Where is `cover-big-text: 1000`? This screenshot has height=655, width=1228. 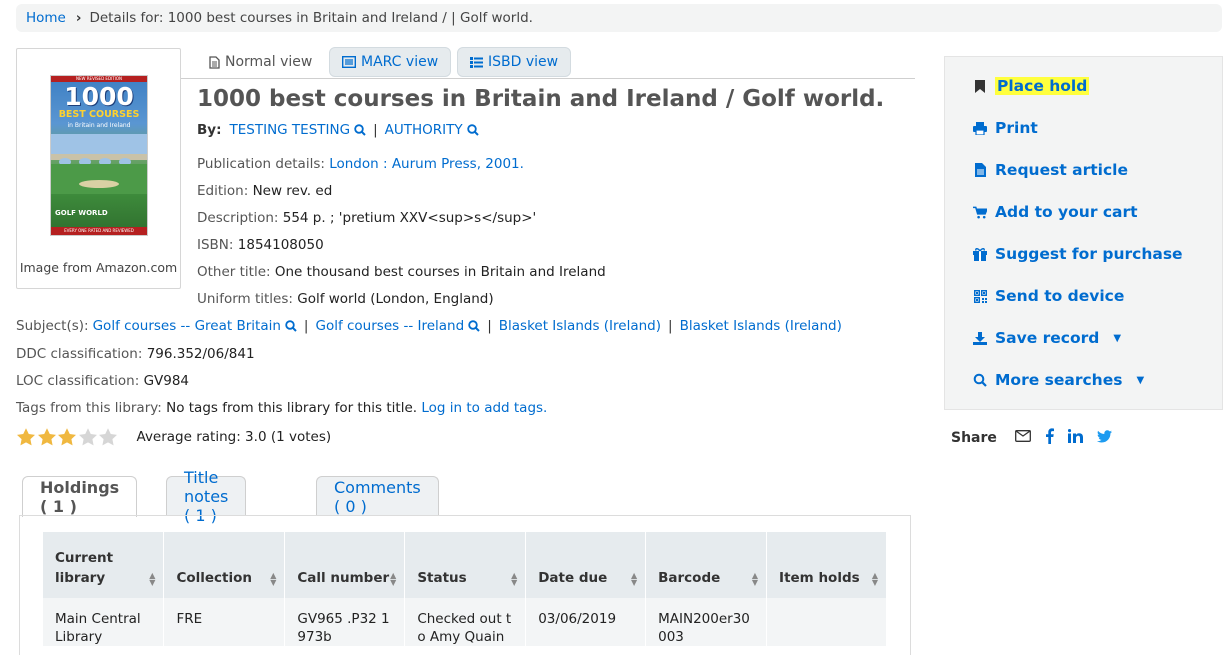 cover-big-text: 1000 is located at coordinates (99, 96).